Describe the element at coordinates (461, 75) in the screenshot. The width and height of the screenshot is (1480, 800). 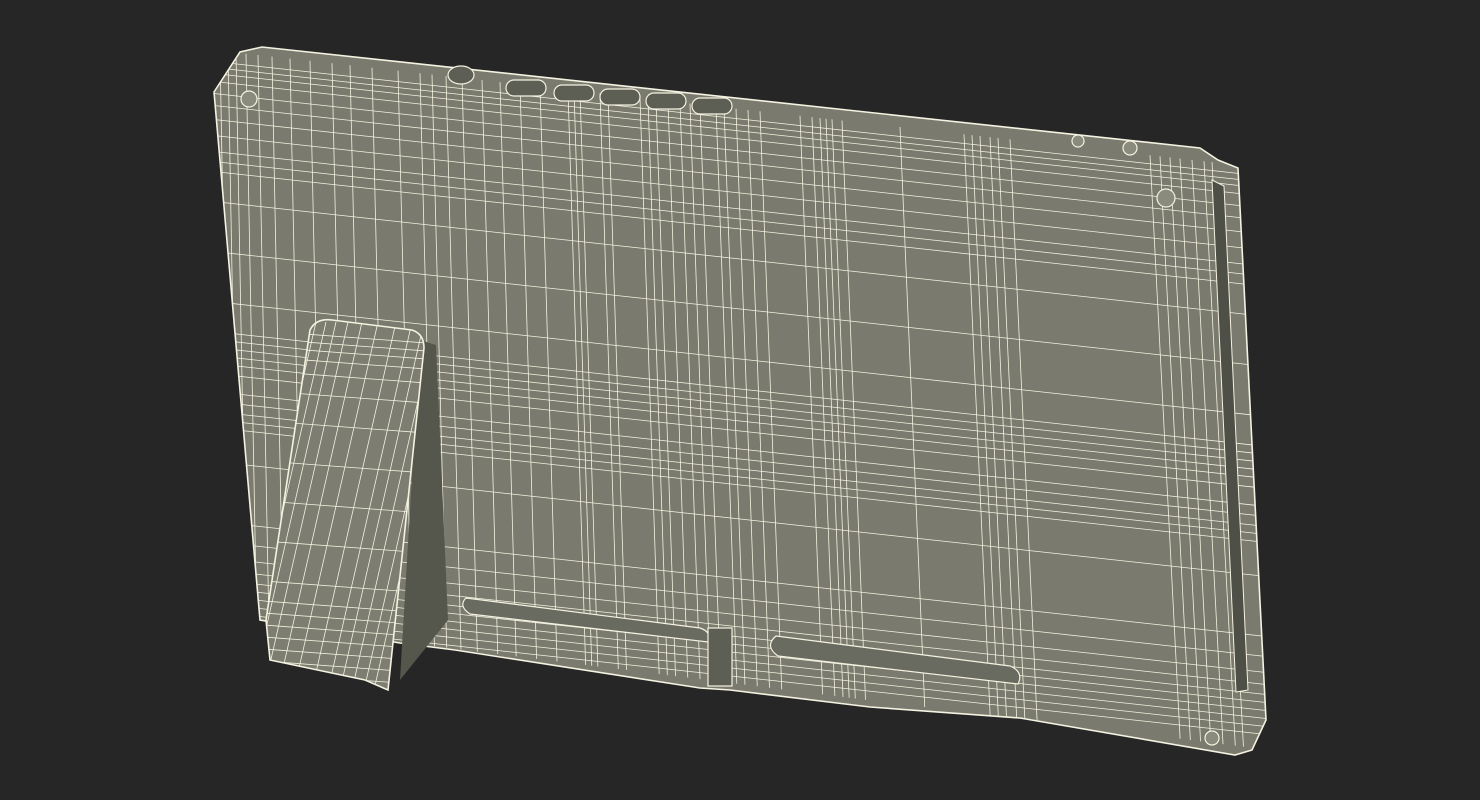
I see `headphone-jack` at that location.